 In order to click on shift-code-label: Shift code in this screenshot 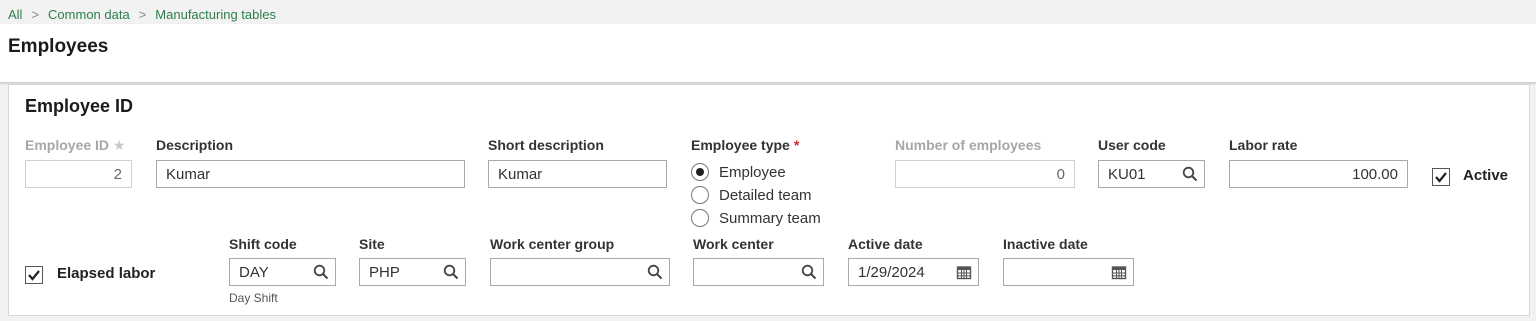, I will do `click(263, 244)`.